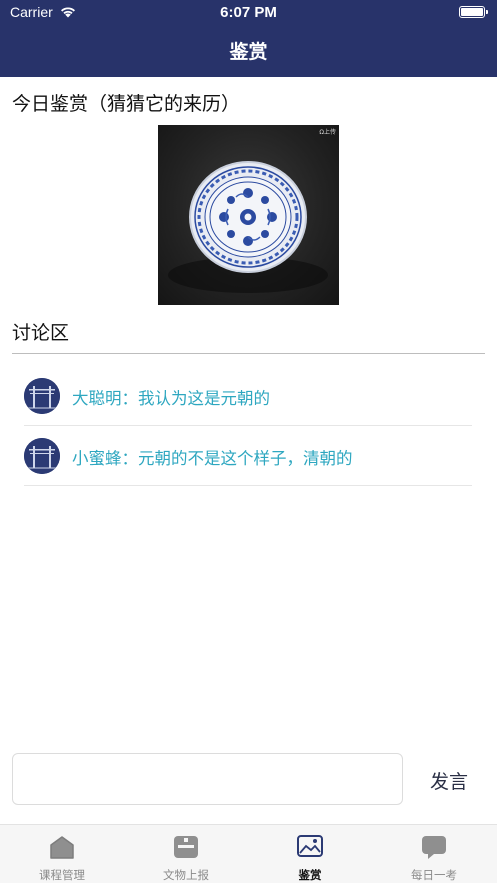 Image resolution: width=497 pixels, height=883 pixels. I want to click on tab-label: 每日一考, so click(434, 875).